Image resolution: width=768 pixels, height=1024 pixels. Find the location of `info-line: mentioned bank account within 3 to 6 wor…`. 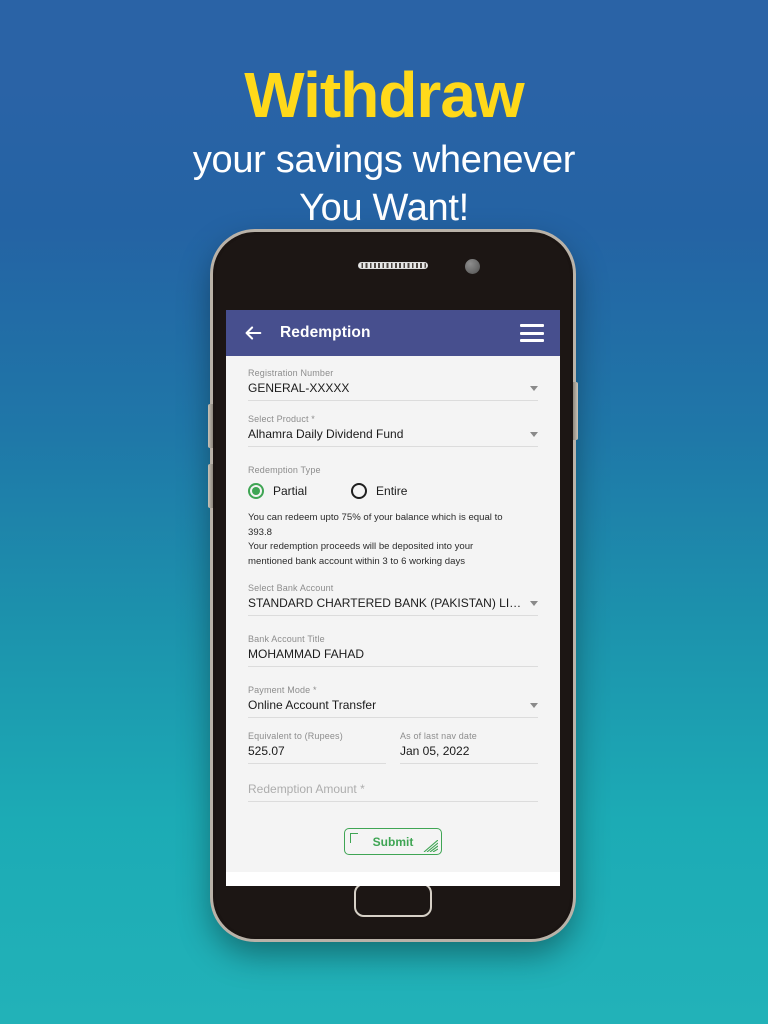

info-line: mentioned bank account within 3 to 6 wor… is located at coordinates (357, 561).